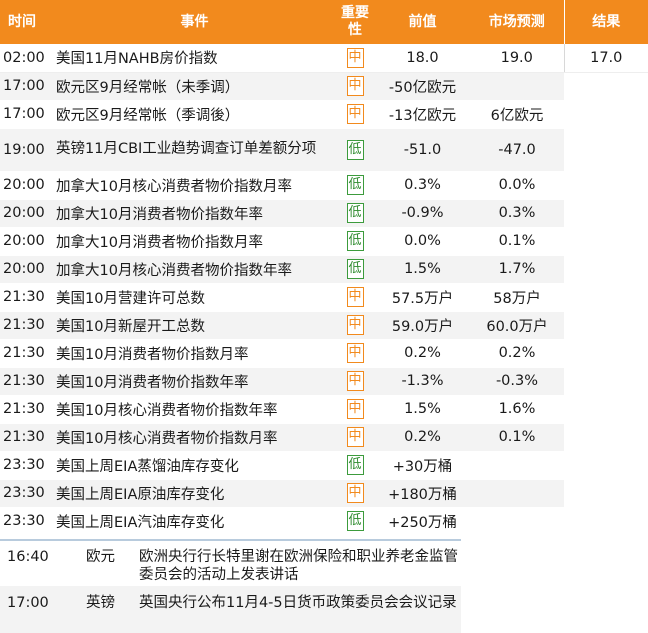 This screenshot has width=648, height=633. What do you see at coordinates (605, 58) in the screenshot?
I see `result-cell: 17.0` at bounding box center [605, 58].